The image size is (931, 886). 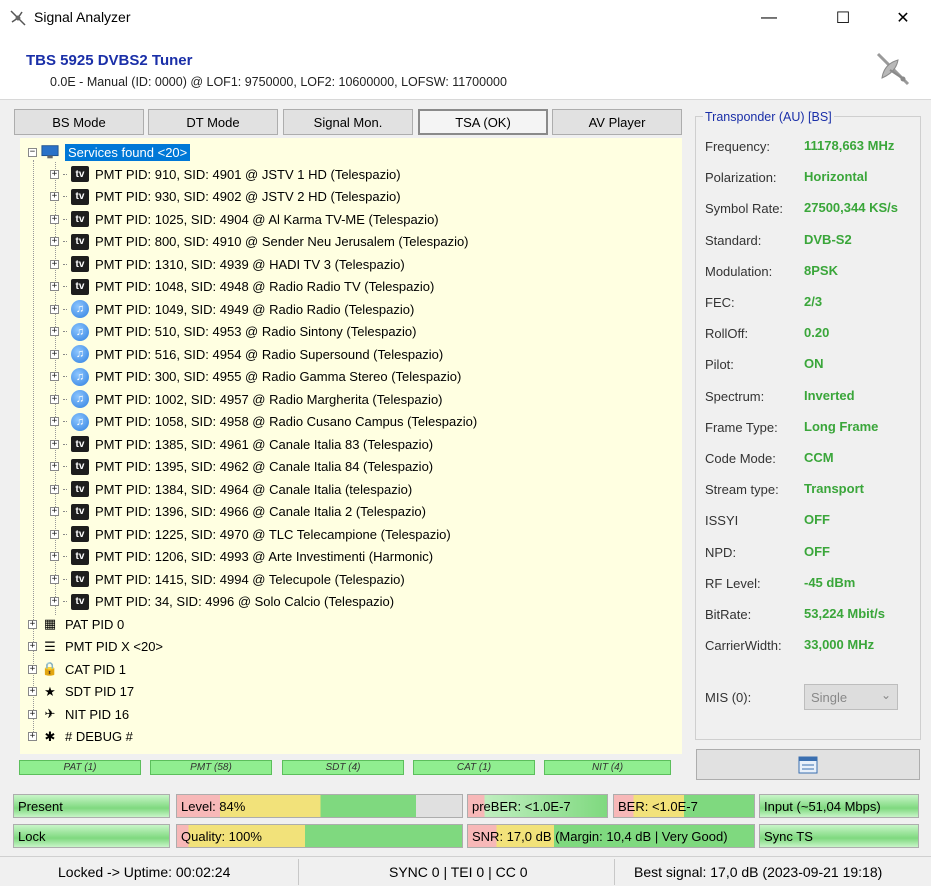 What do you see at coordinates (817, 333) in the screenshot?
I see `transponder-field-value: 0.20` at bounding box center [817, 333].